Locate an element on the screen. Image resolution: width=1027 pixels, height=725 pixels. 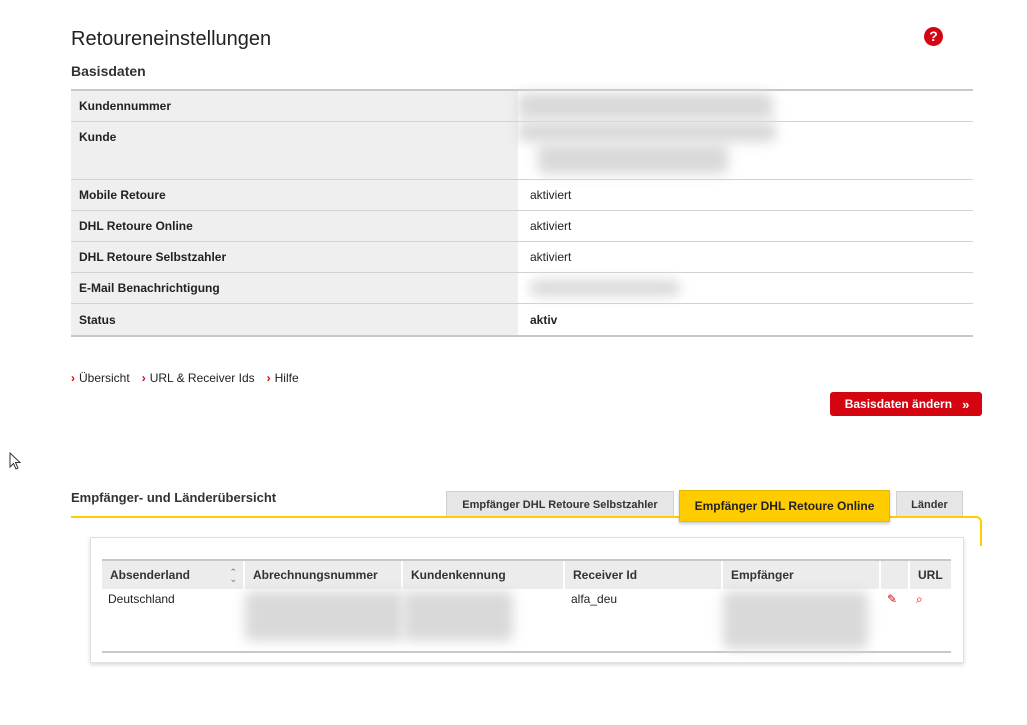
edit-pencil-icon: ✎ is located at coordinates (892, 599).